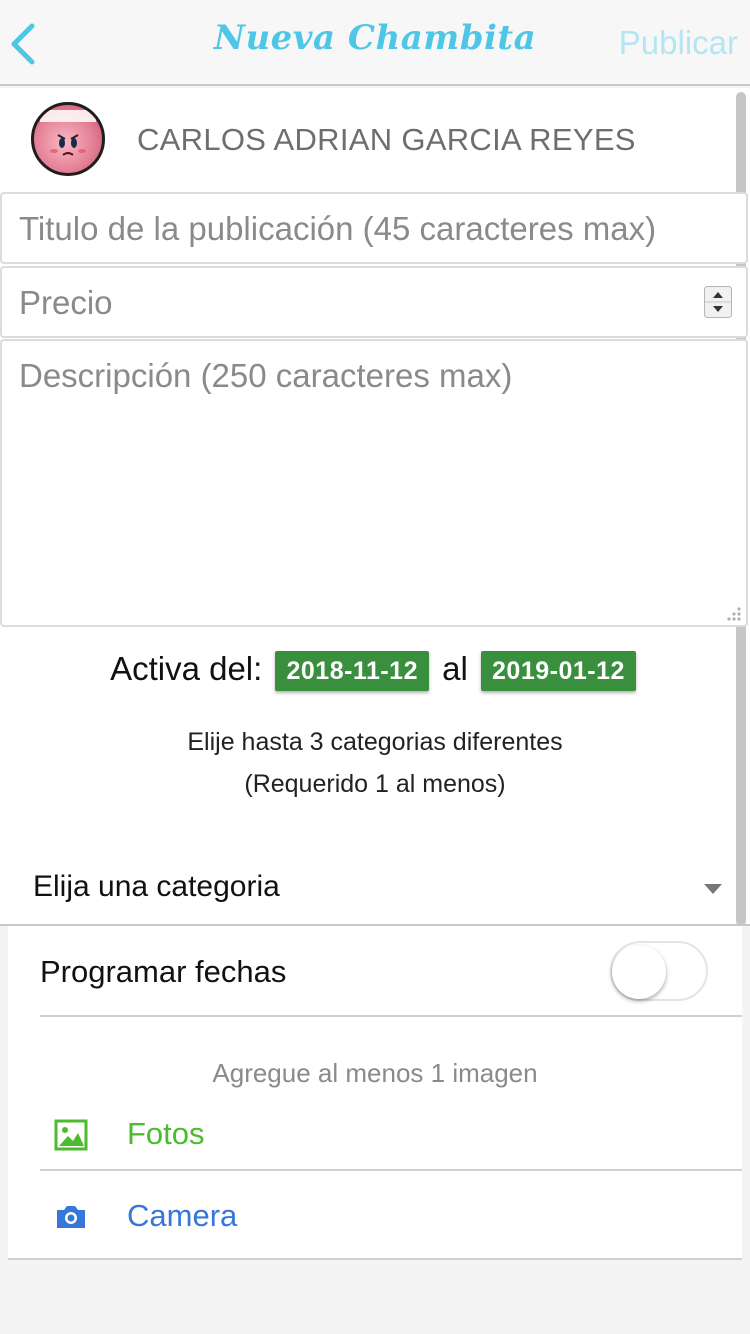  I want to click on toggle-knob, so click(639, 972).